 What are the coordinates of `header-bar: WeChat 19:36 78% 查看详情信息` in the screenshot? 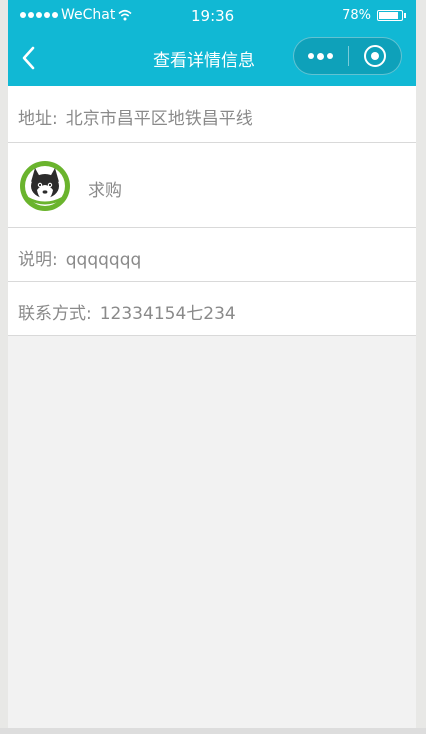 It's located at (212, 43).